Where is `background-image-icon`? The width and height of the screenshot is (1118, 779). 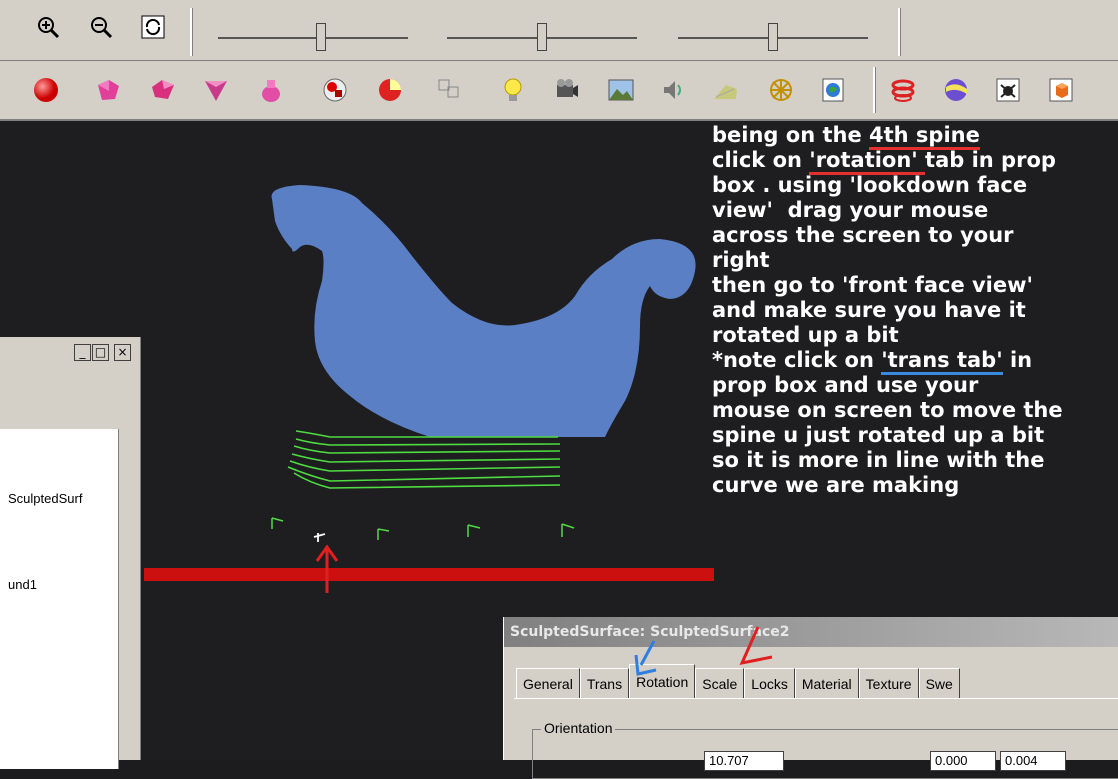
background-image-icon is located at coordinates (621, 90).